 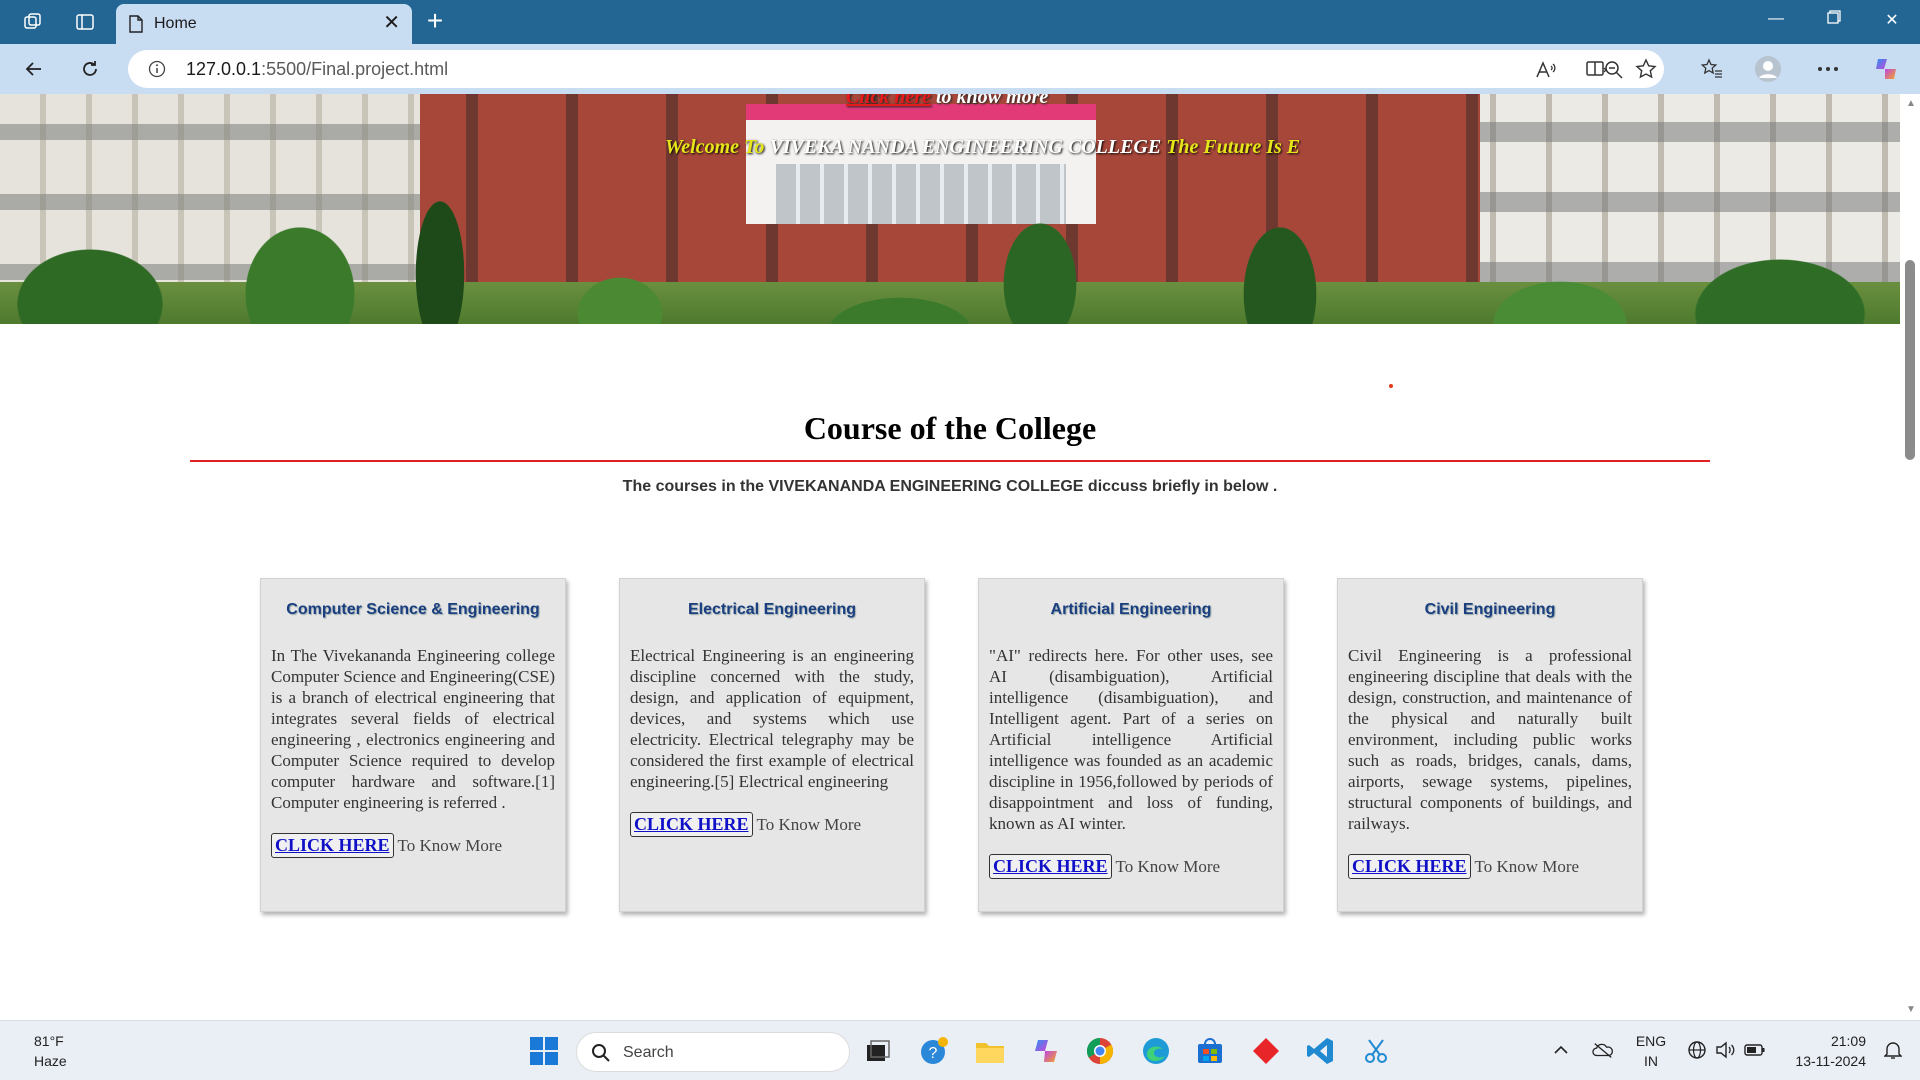 What do you see at coordinates (950, 254) in the screenshot?
I see `trees` at bounding box center [950, 254].